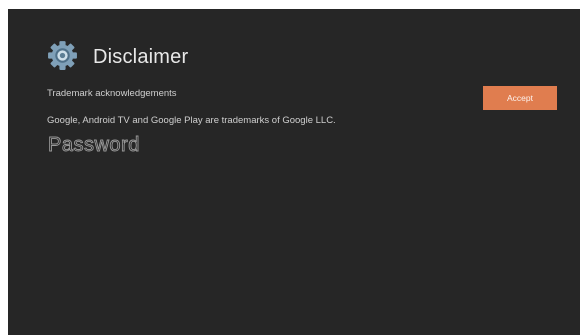 The height and width of the screenshot is (335, 588). Describe the element at coordinates (112, 93) in the screenshot. I see `trademark-heading: Trademark acknowledgements` at that location.